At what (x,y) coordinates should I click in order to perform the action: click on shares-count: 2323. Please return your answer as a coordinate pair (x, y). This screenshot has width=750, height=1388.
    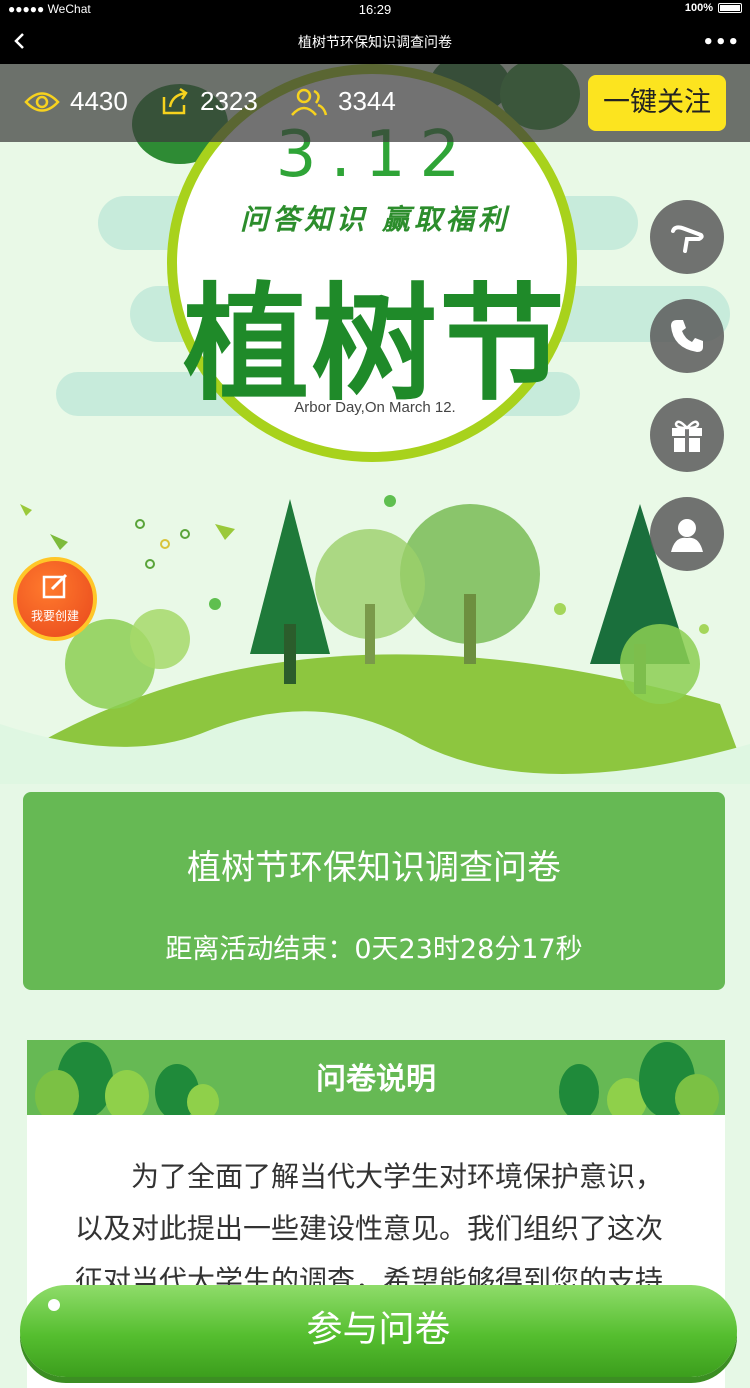
    Looking at the image, I should click on (229, 101).